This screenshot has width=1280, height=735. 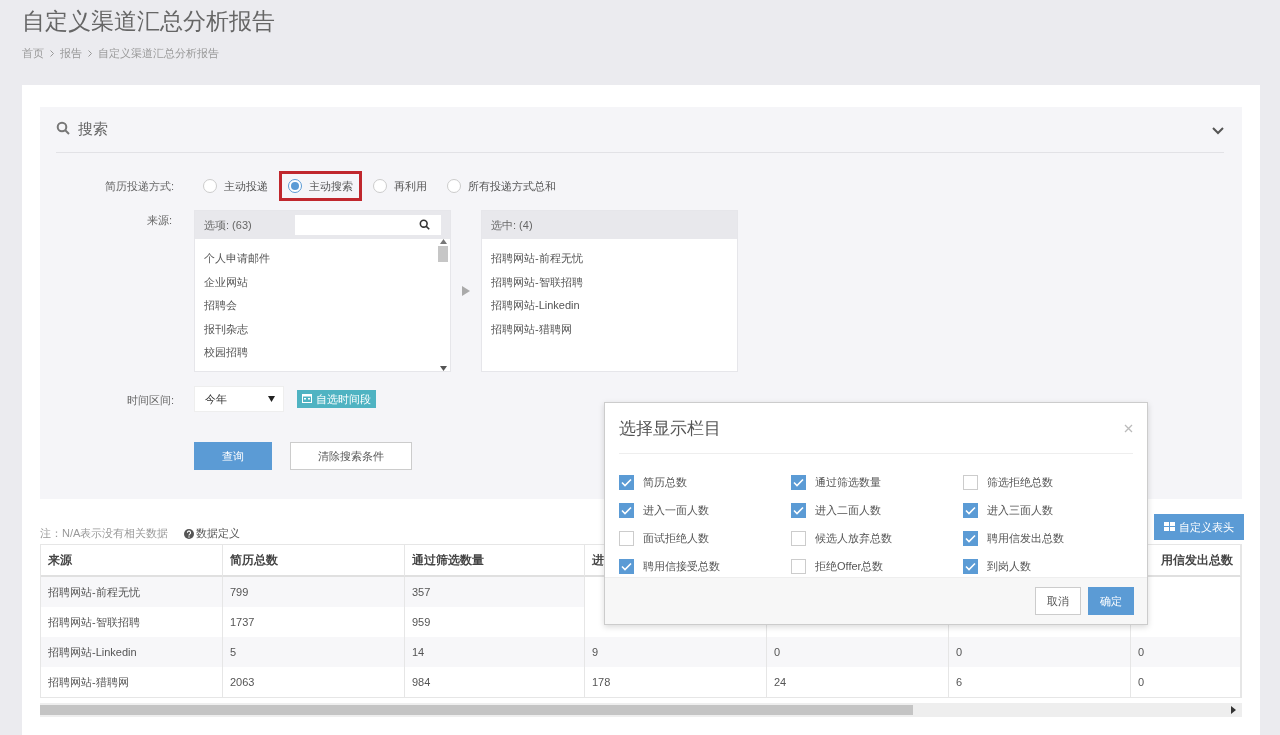 What do you see at coordinates (466, 291) in the screenshot?
I see `triangle-right-icon` at bounding box center [466, 291].